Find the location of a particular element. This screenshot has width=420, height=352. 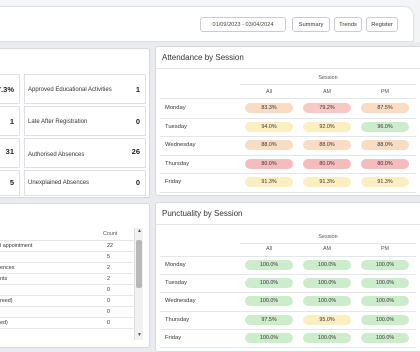

percentage-cell: 87.5% is located at coordinates (385, 108).